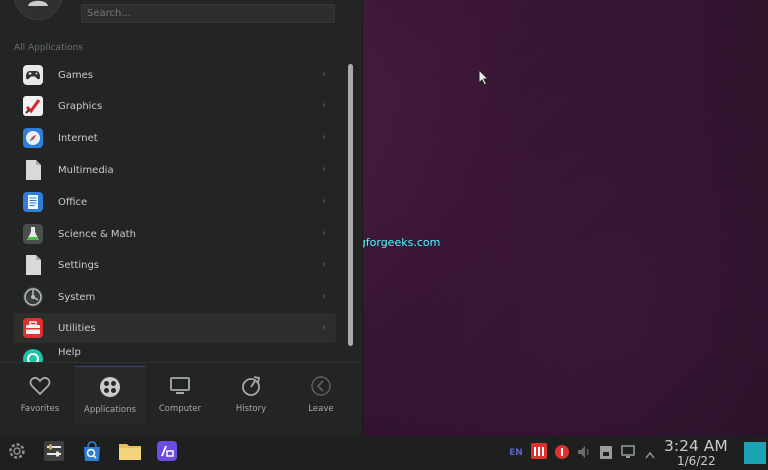 The image size is (768, 470). I want to click on category-system: System ›, so click(175, 297).